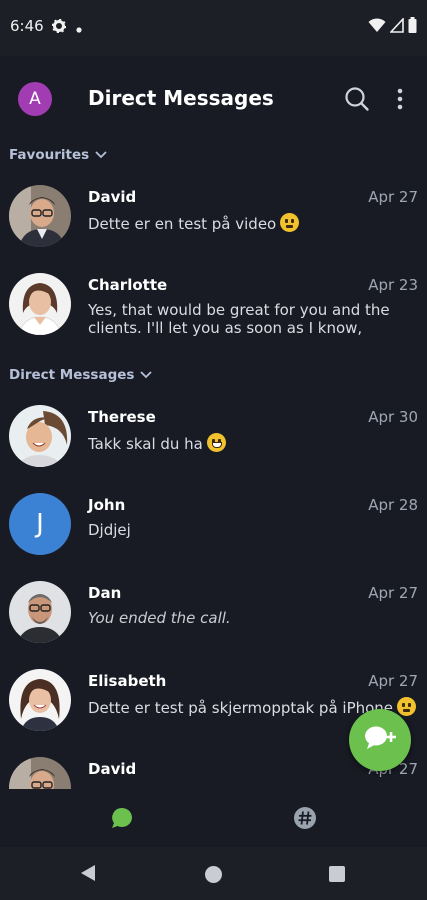  I want to click on section-direct-messages: Direct Messages, so click(81, 375).